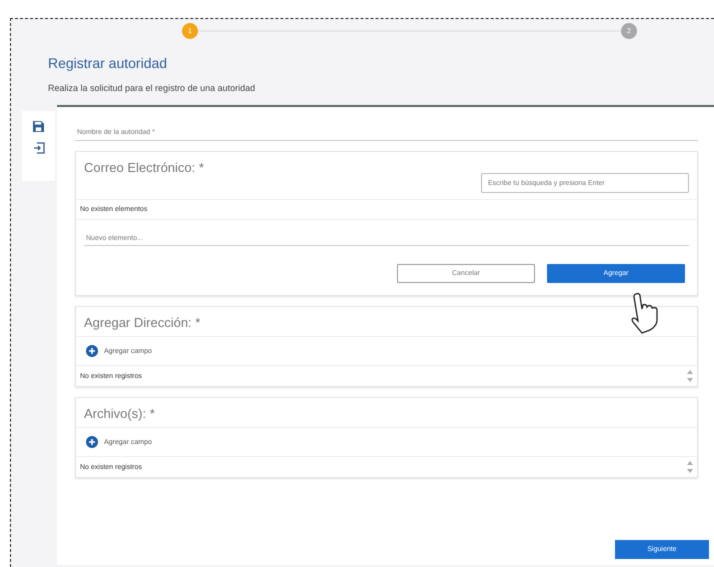 The image size is (714, 567). Describe the element at coordinates (152, 88) in the screenshot. I see `page-subtitle: Realiza la solicitud para el registro de una autoridad` at that location.